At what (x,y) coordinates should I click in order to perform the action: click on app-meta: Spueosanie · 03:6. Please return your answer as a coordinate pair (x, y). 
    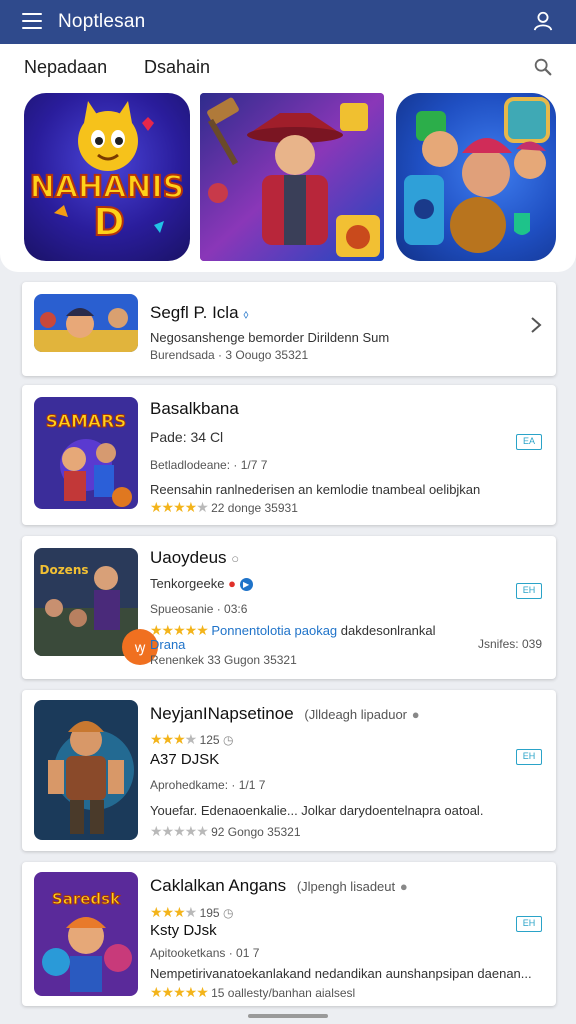
    Looking at the image, I should click on (199, 609).